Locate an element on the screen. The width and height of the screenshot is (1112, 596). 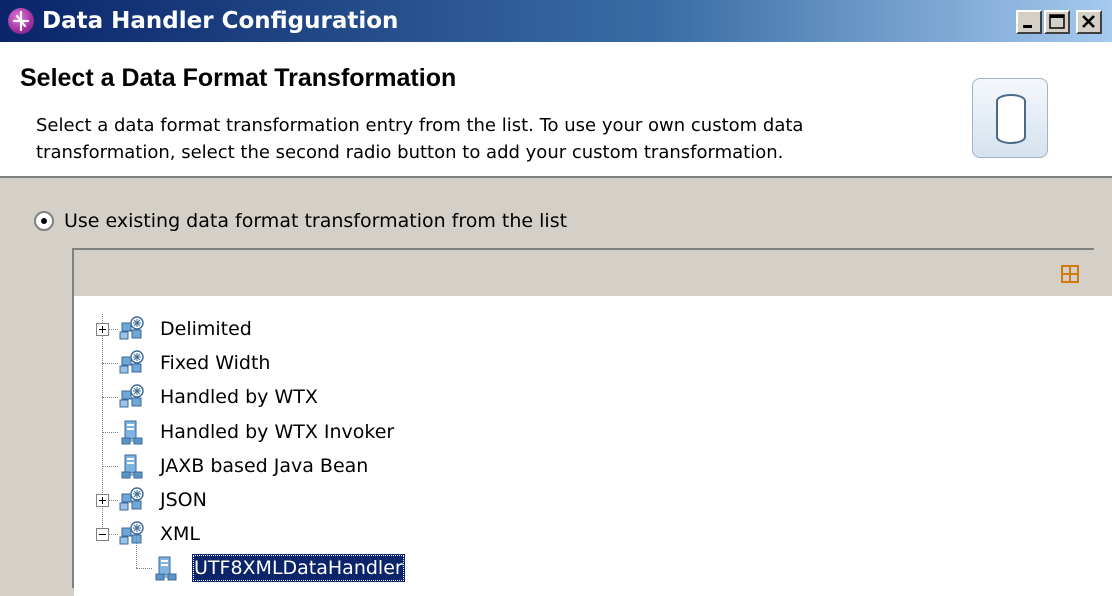
maximize-button is located at coordinates (1057, 22).